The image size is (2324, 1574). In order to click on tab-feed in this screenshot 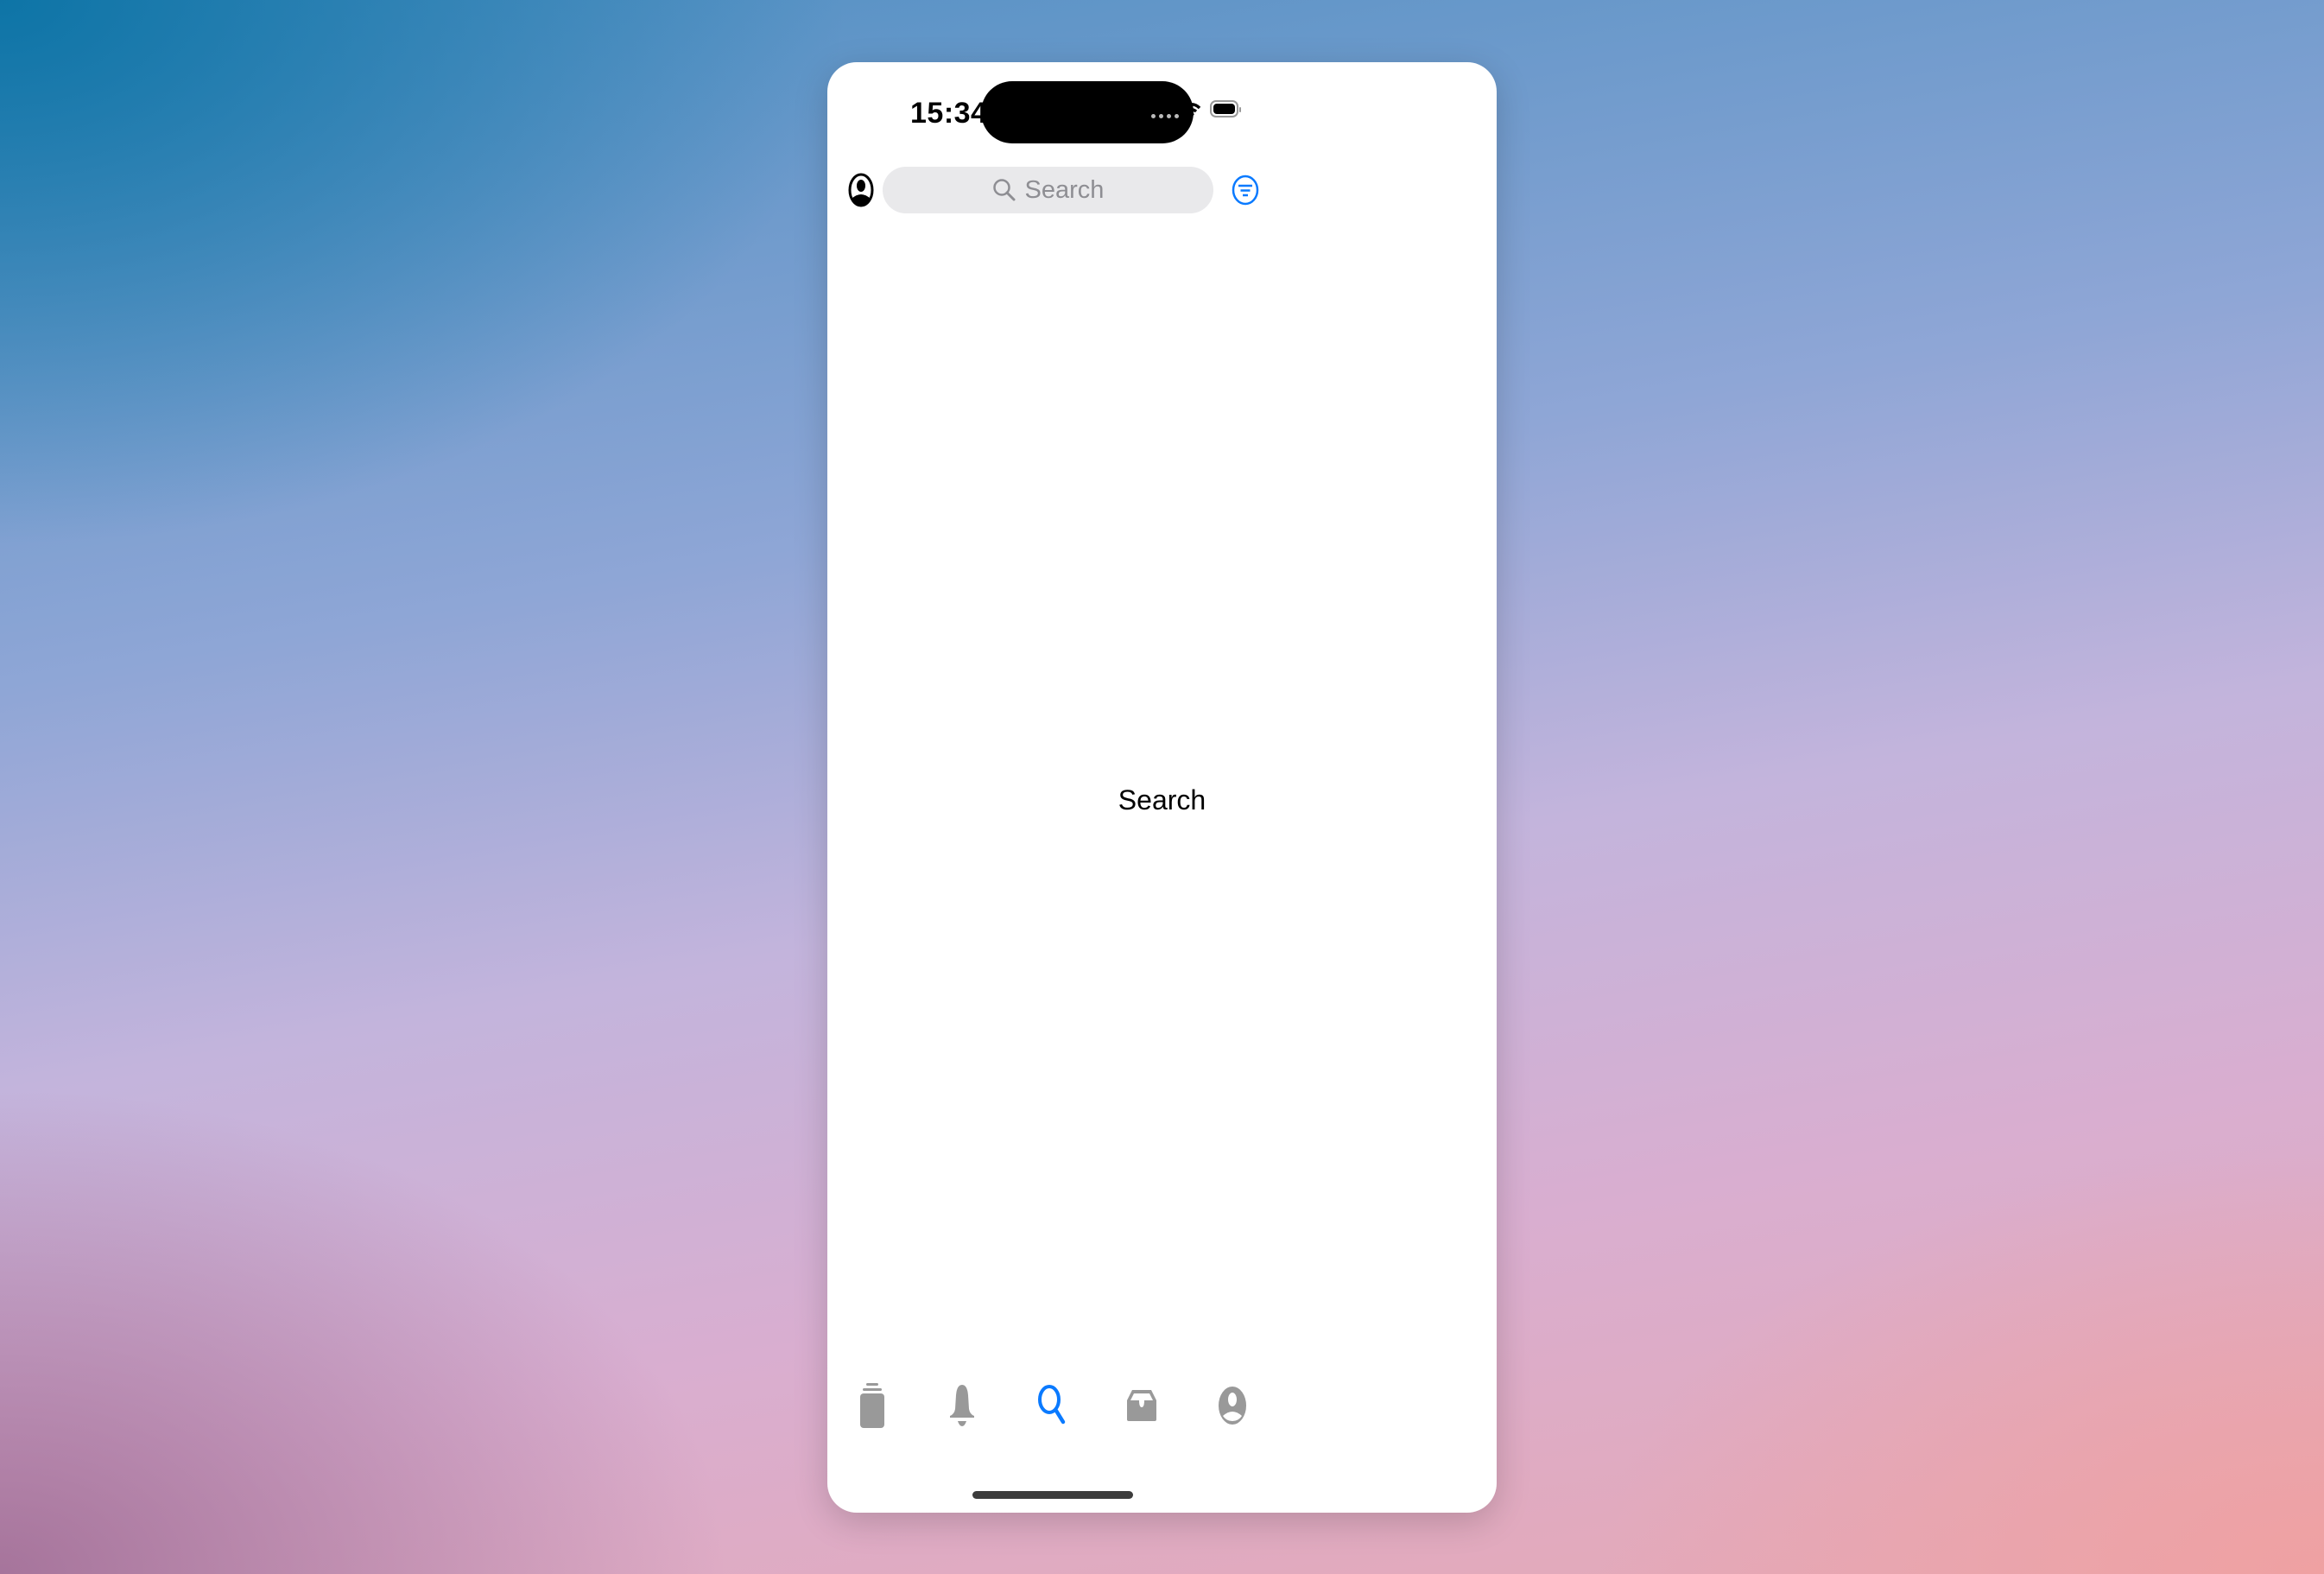, I will do `click(872, 1405)`.